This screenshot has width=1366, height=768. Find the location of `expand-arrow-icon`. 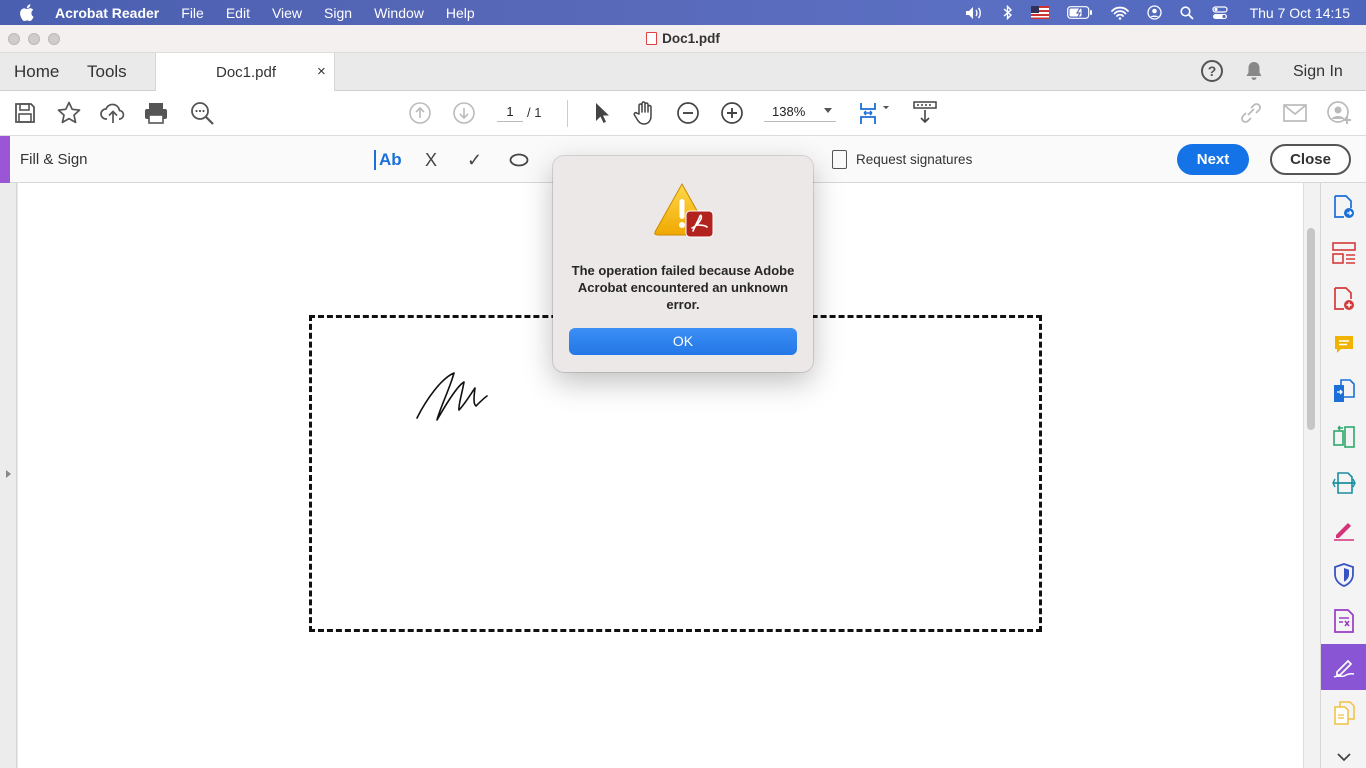

expand-arrow-icon is located at coordinates (8, 474).